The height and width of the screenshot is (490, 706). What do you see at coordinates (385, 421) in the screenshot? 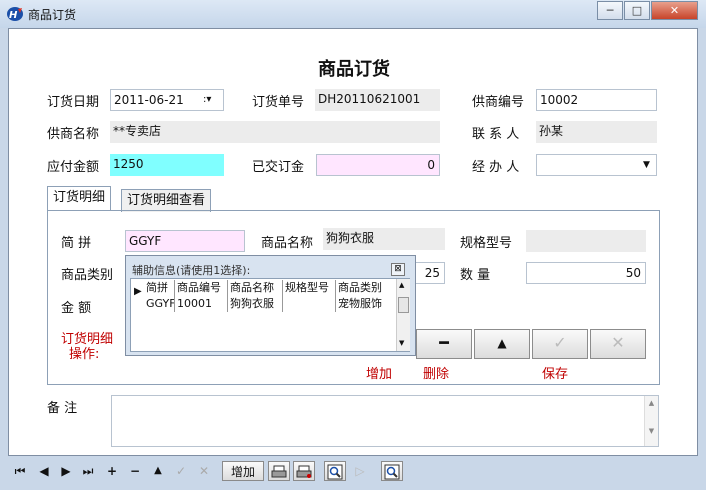
I see `remarks-textarea: ▲ ▼` at bounding box center [385, 421].